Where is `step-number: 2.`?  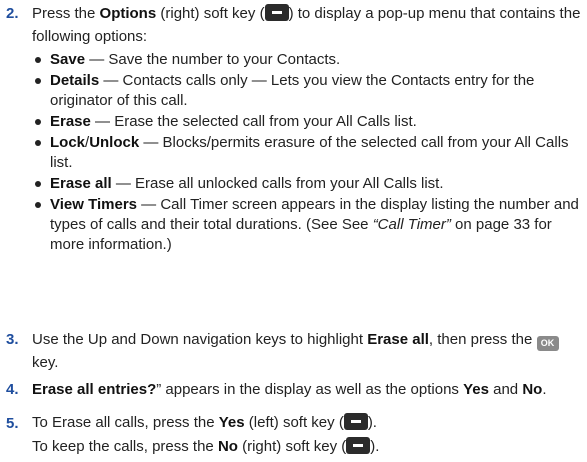
step-number: 2. is located at coordinates (12, 13).